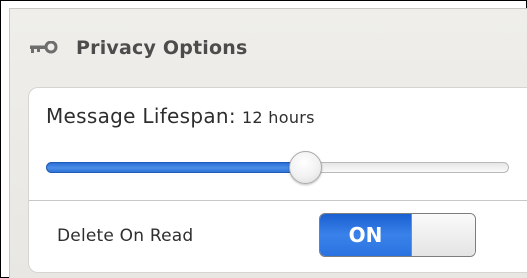  I want to click on message-lifespan-label: Message Lifespan:, so click(141, 116).